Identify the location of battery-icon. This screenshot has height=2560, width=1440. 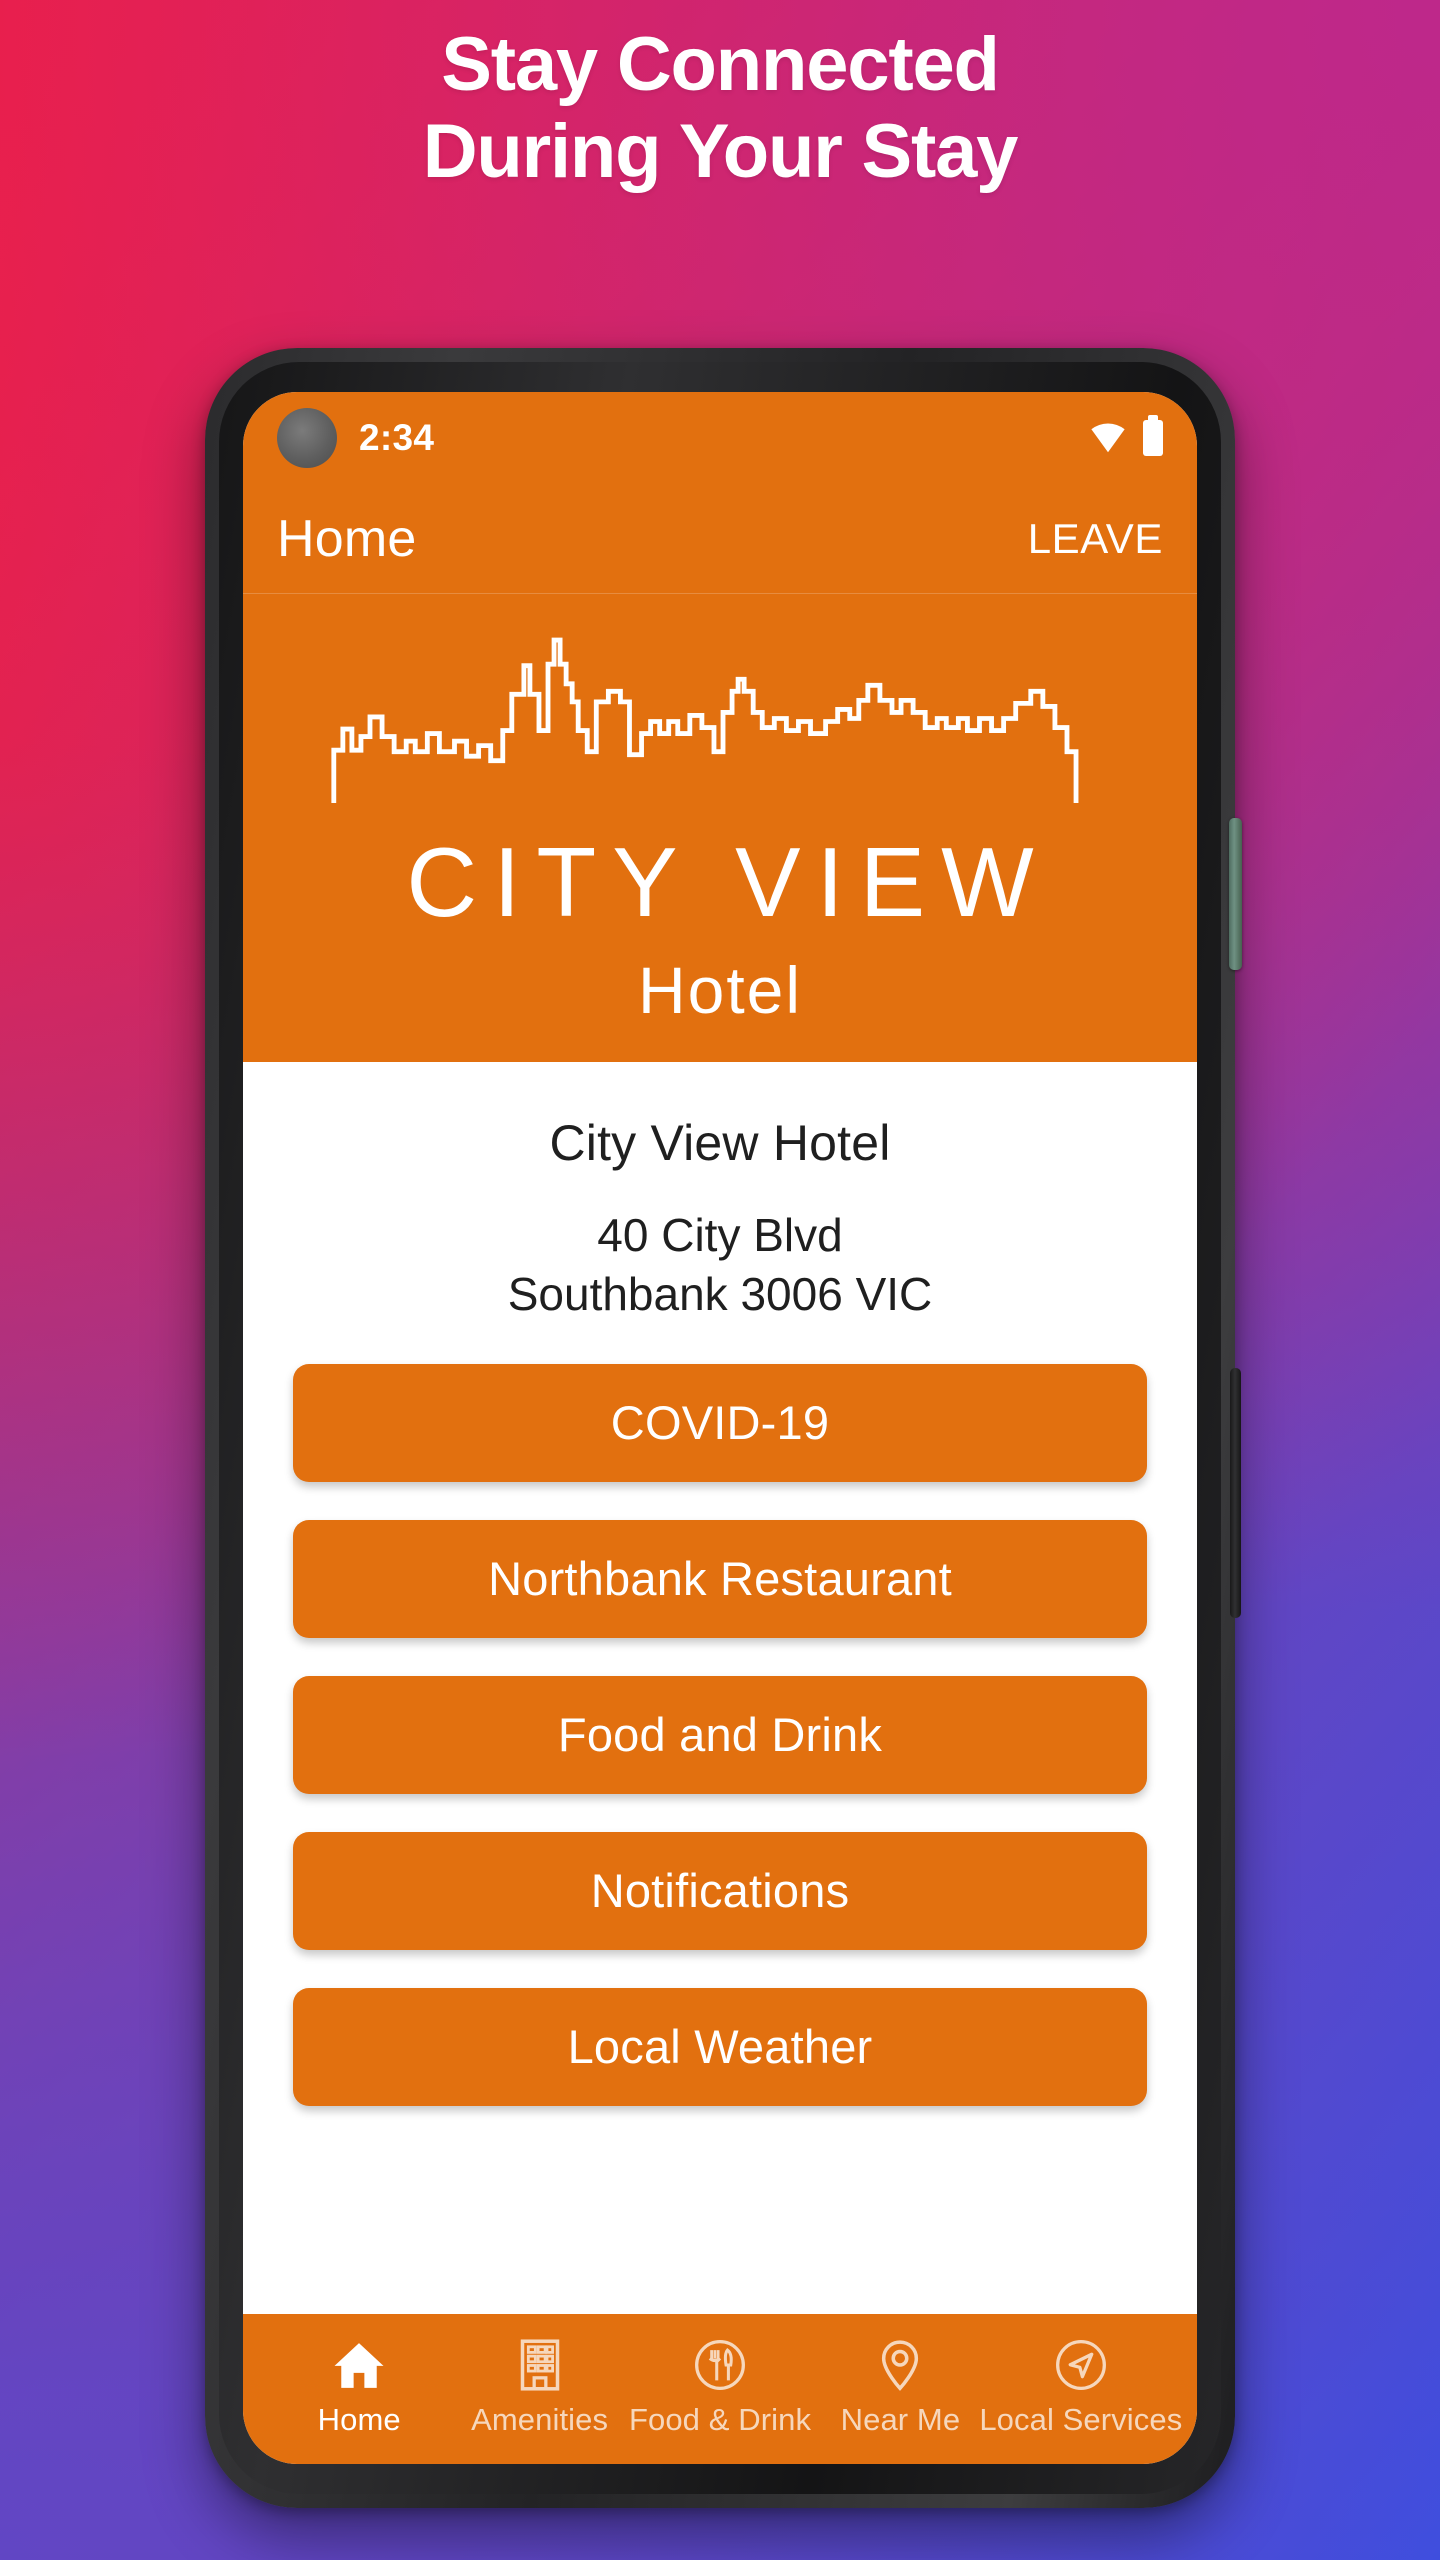
(1153, 435).